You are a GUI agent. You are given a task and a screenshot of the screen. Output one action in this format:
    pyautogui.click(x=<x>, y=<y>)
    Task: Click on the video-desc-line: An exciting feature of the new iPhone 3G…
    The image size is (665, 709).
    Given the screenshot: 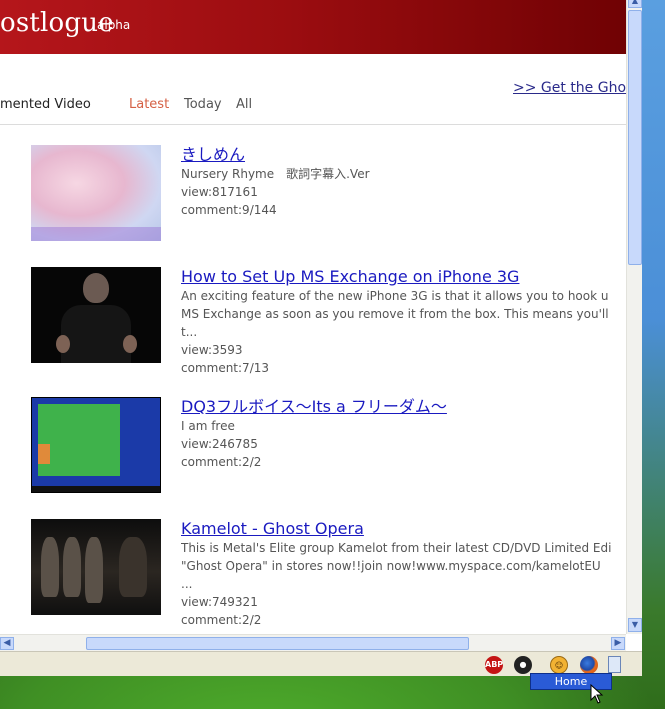 What is the action you would take?
    pyautogui.click(x=395, y=296)
    